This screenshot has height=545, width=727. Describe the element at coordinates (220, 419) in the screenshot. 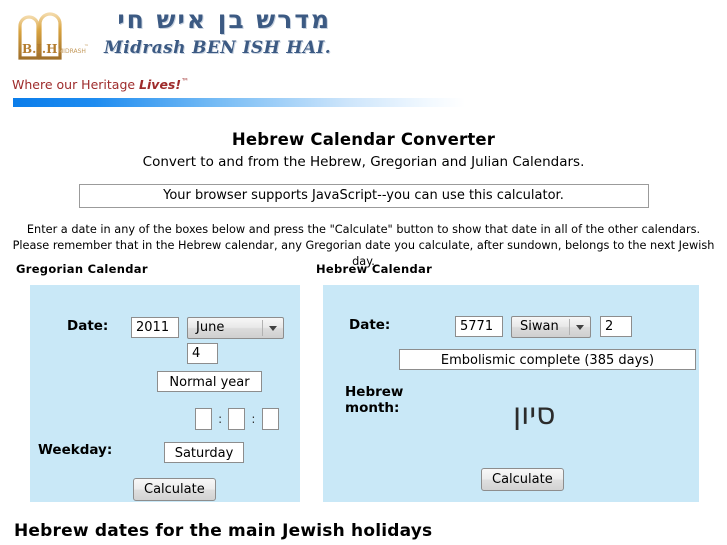

I see `time-colon-1: :` at that location.